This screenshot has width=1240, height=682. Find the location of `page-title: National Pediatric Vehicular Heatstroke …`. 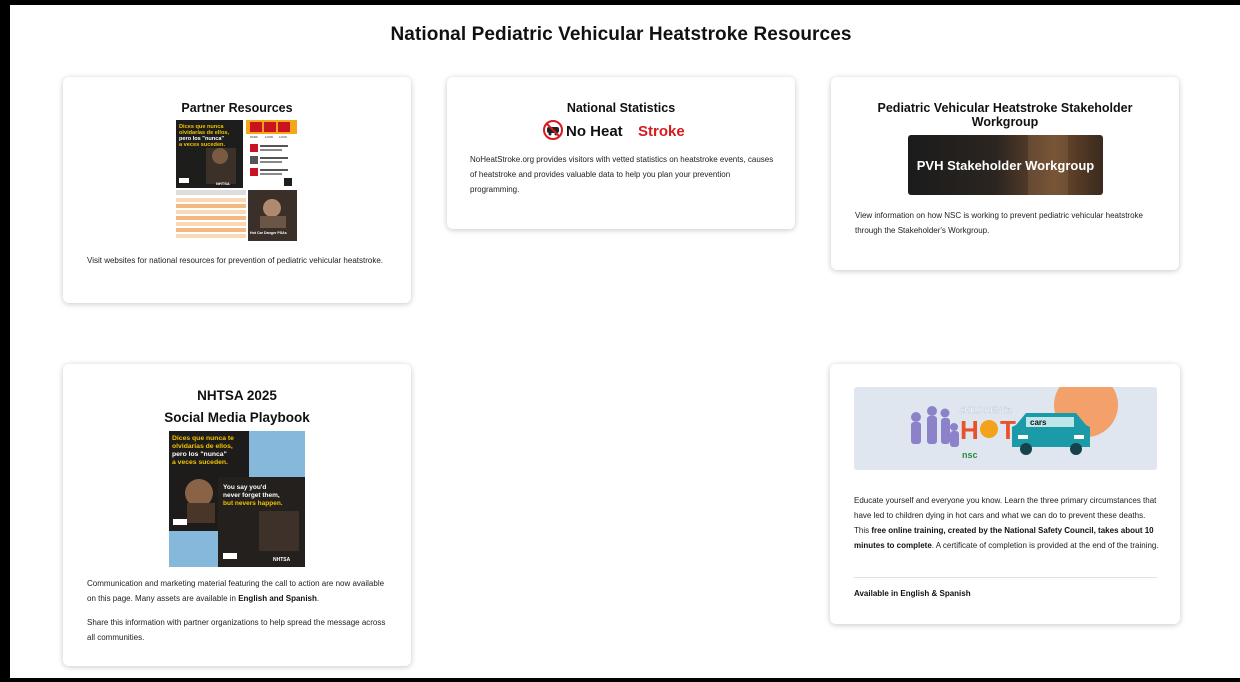

page-title: National Pediatric Vehicular Heatstroke … is located at coordinates (621, 34).